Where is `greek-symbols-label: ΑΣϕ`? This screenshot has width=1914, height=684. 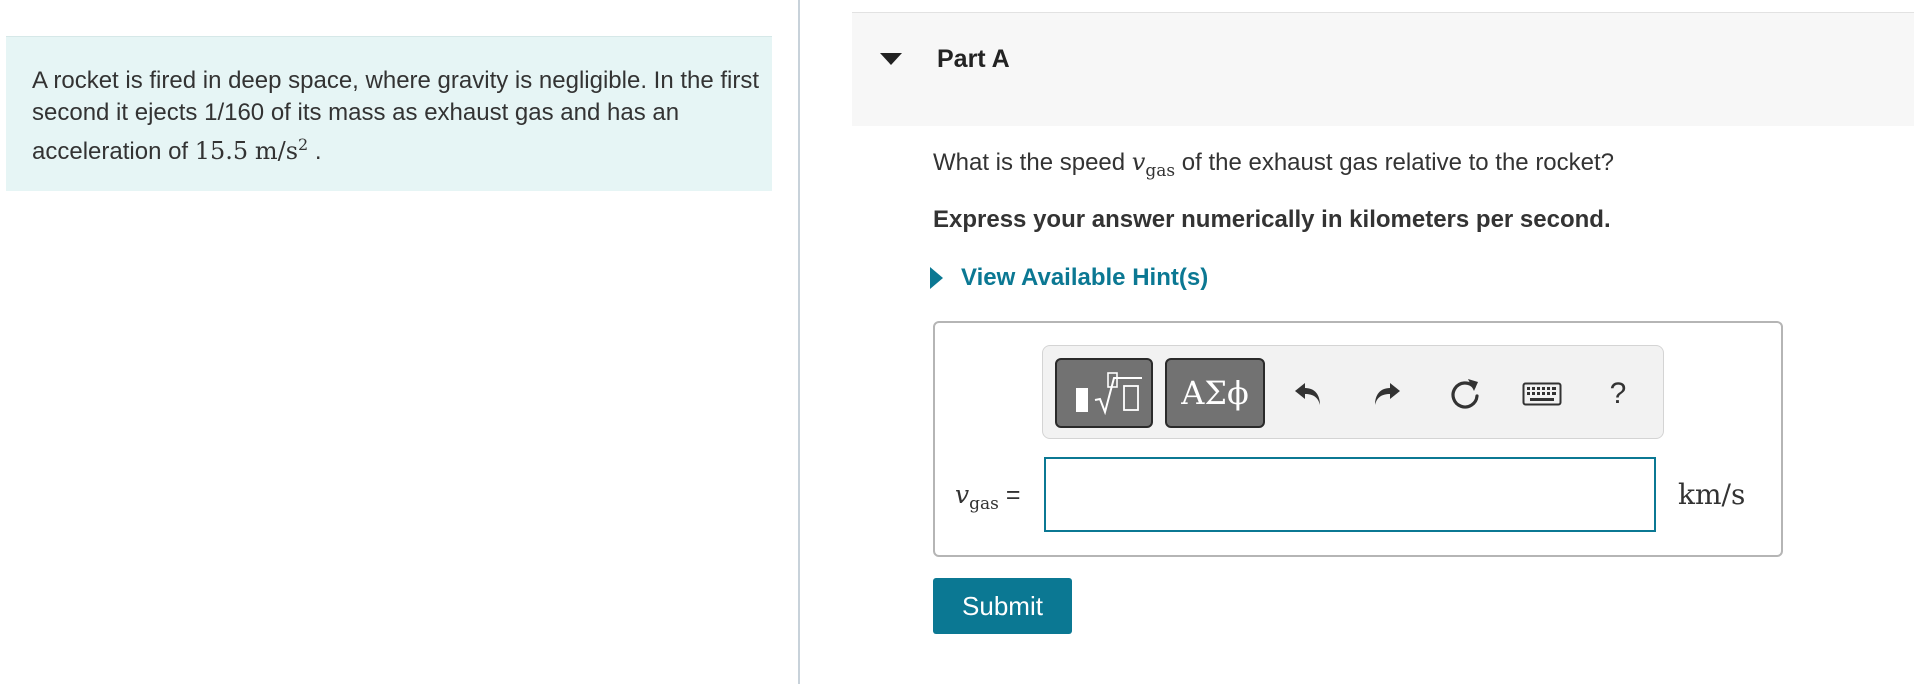 greek-symbols-label: ΑΣϕ is located at coordinates (1215, 393).